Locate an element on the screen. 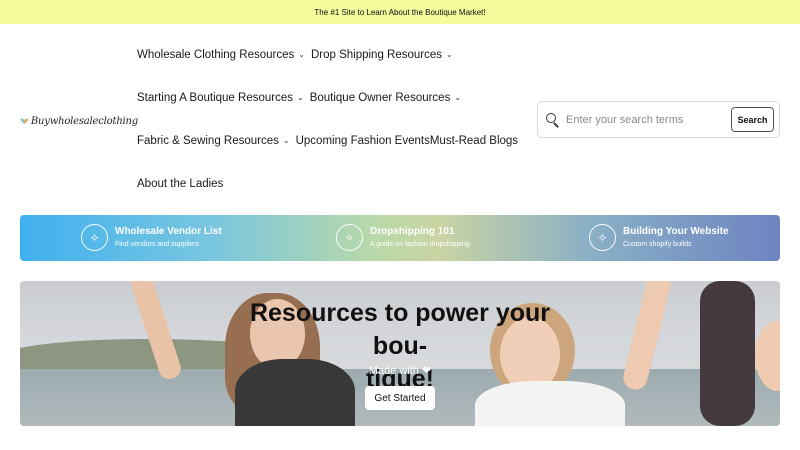  feature-title: Wholesale Vendor List is located at coordinates (168, 231).